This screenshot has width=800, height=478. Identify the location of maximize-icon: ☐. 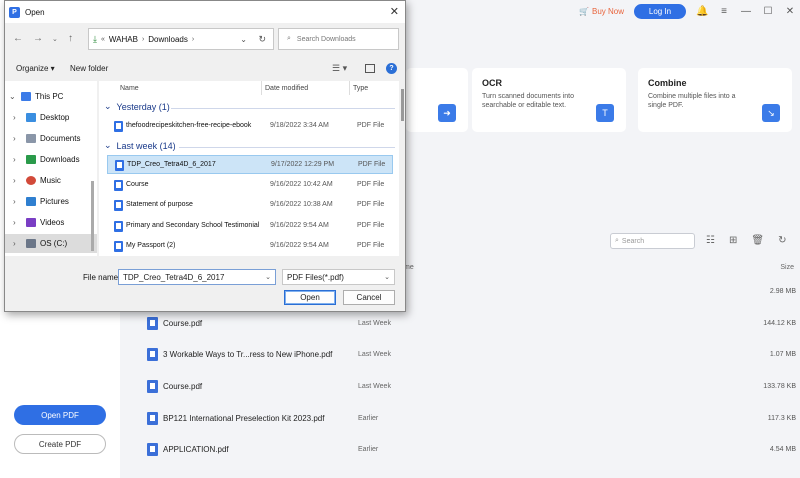
(768, 11).